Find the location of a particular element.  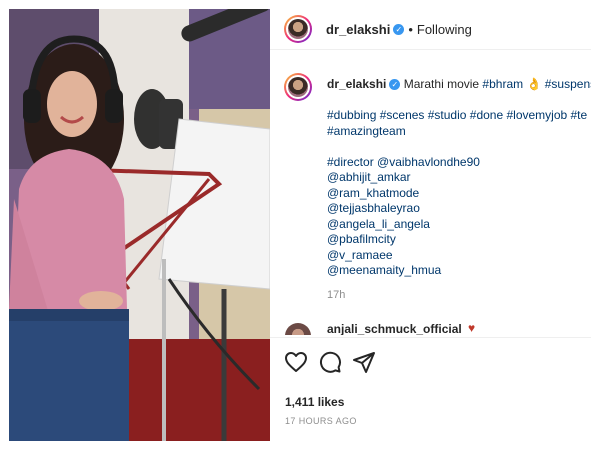

author-avatar is located at coordinates (298, 29).